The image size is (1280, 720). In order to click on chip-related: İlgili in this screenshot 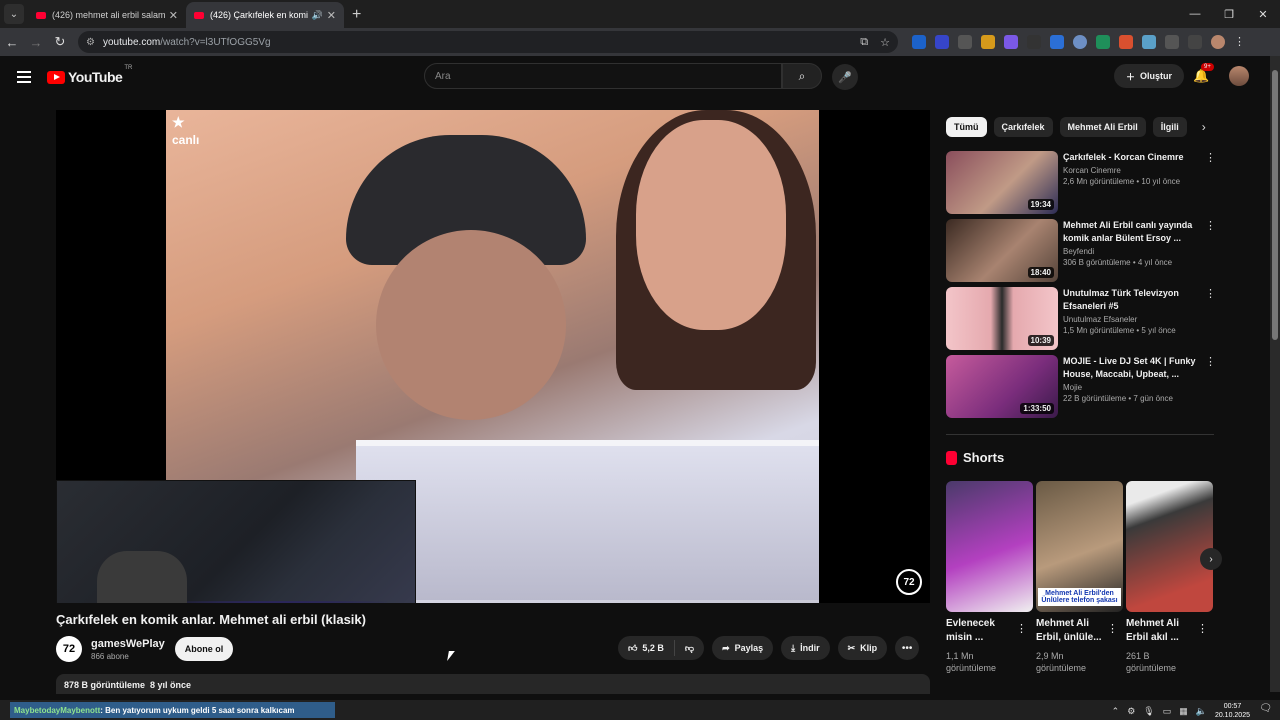, I will do `click(1169, 127)`.